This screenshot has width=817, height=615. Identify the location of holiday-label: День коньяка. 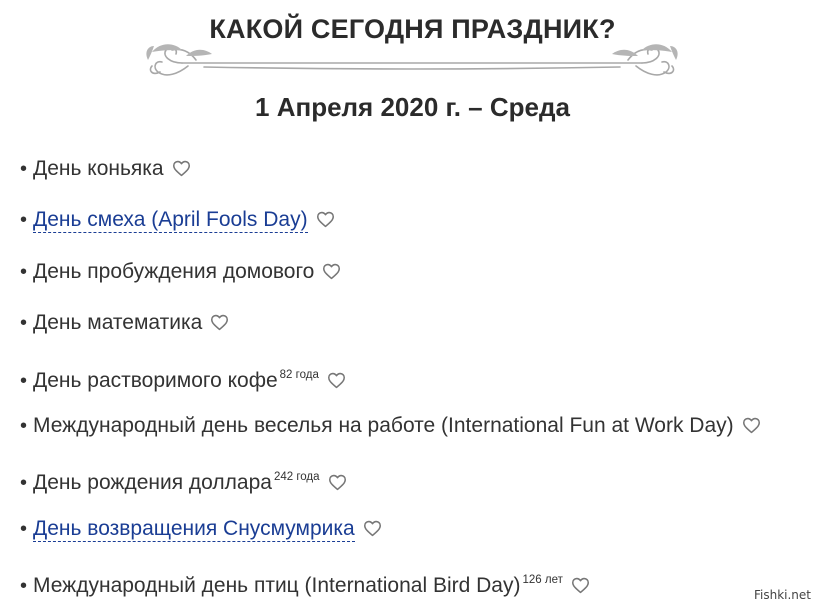
(98, 168).